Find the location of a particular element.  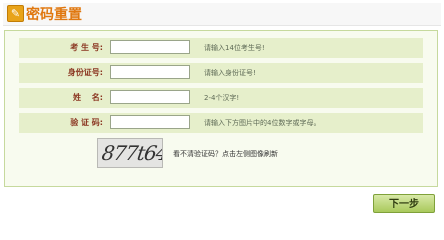

id-number-input is located at coordinates (150, 72).